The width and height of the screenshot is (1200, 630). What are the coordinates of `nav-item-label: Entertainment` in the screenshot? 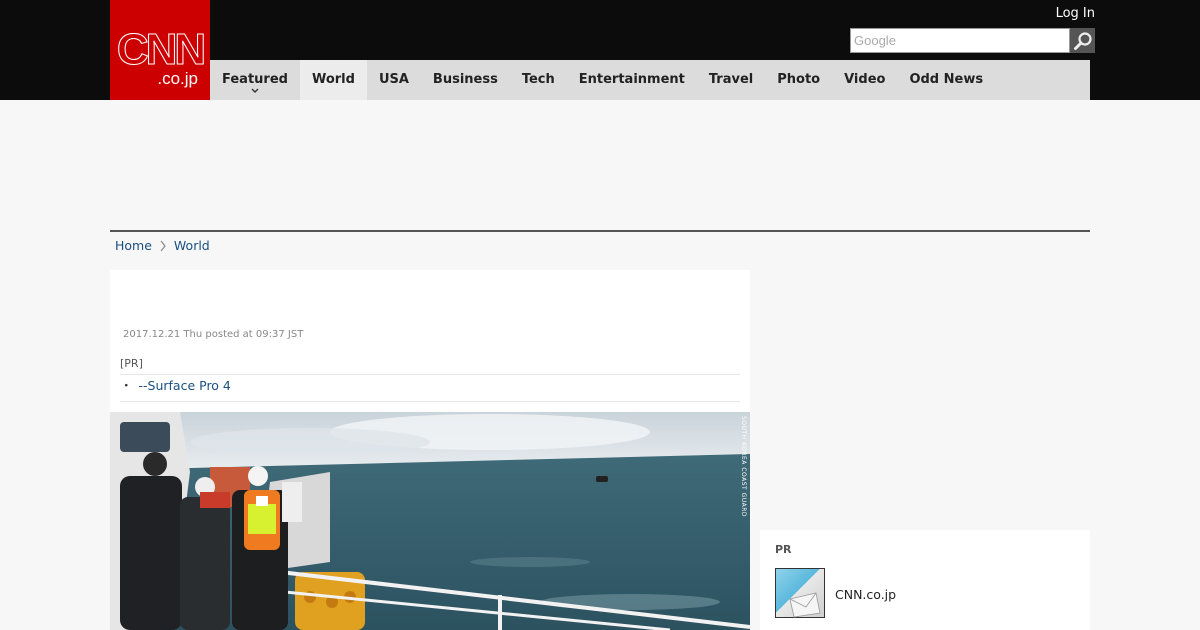 It's located at (631, 79).